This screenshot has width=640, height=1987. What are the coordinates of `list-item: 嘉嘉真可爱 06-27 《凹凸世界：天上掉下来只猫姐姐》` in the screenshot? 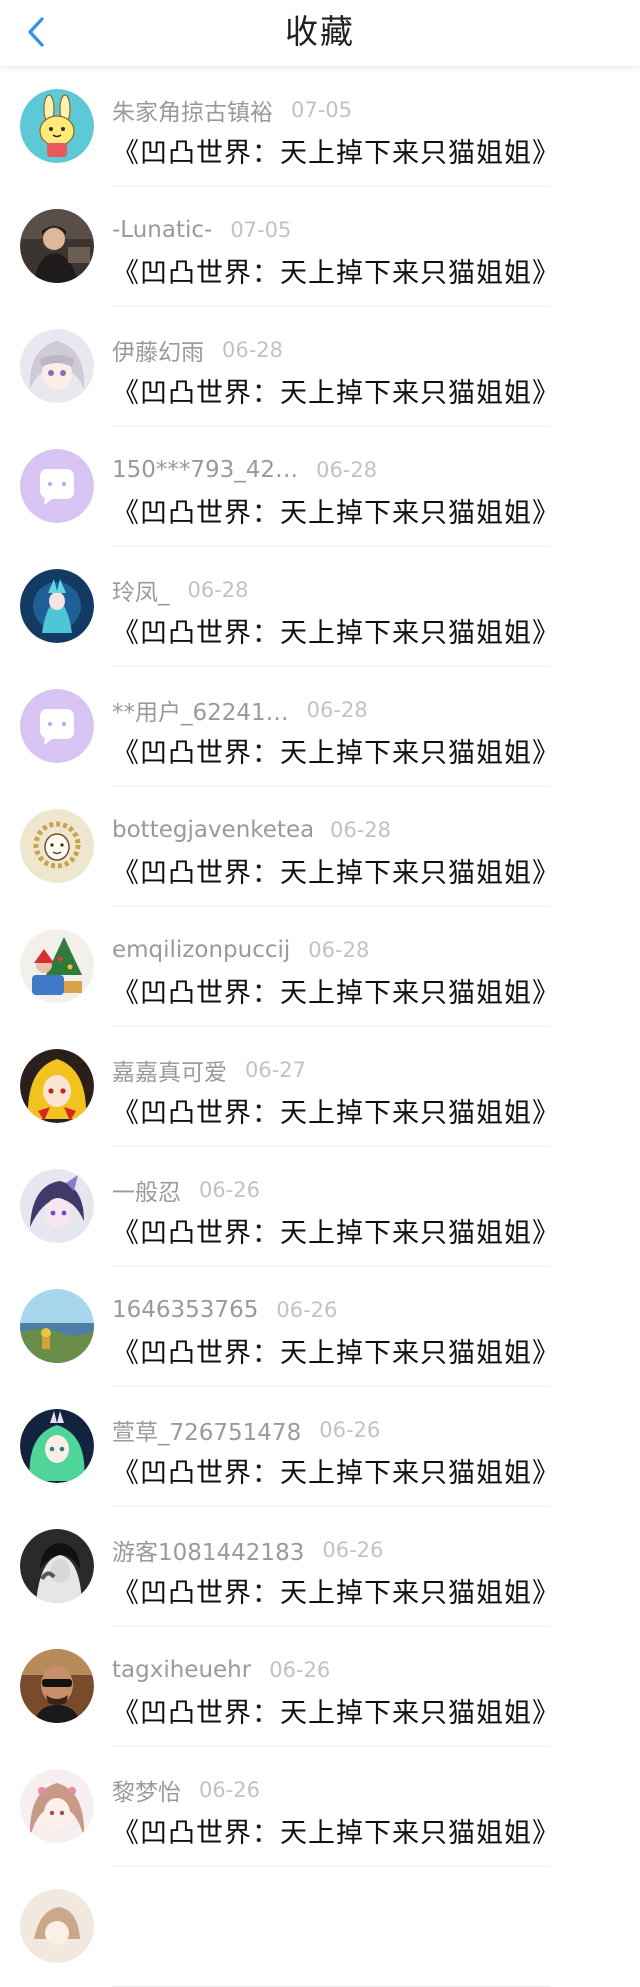 It's located at (320, 1087).